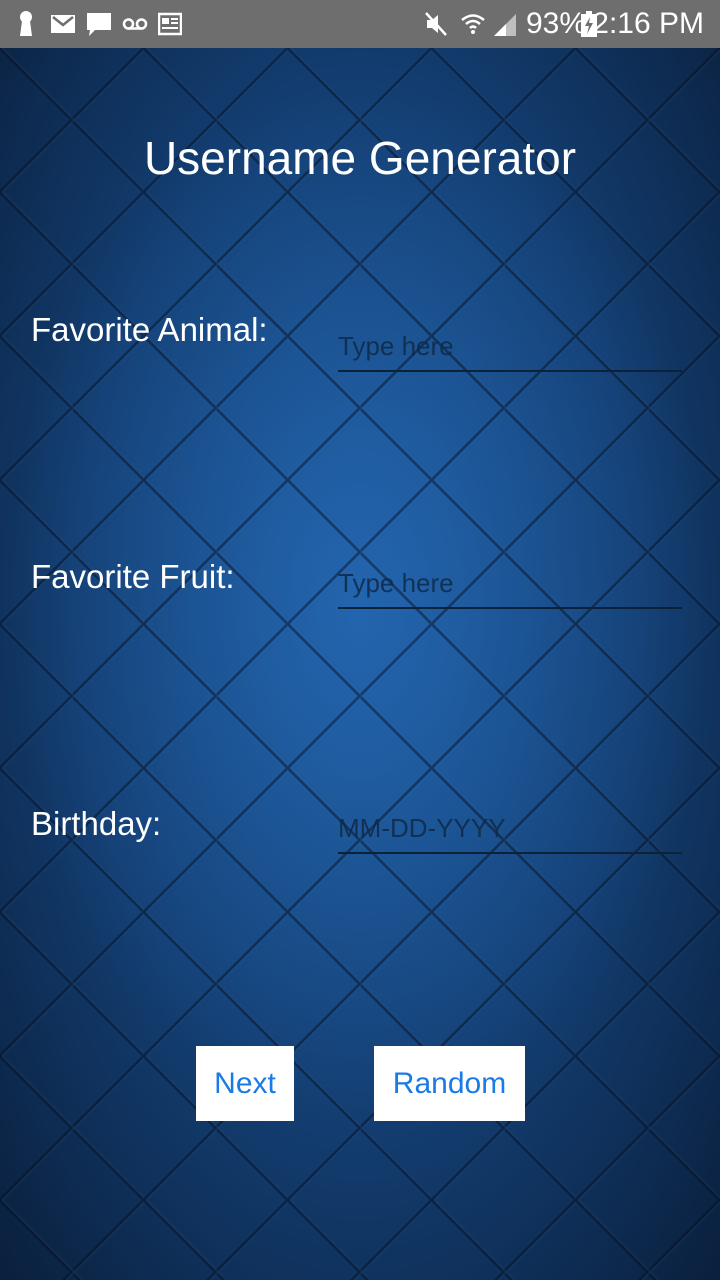  I want to click on favorite-fruit-label: Favorite Fruit:, so click(133, 576).